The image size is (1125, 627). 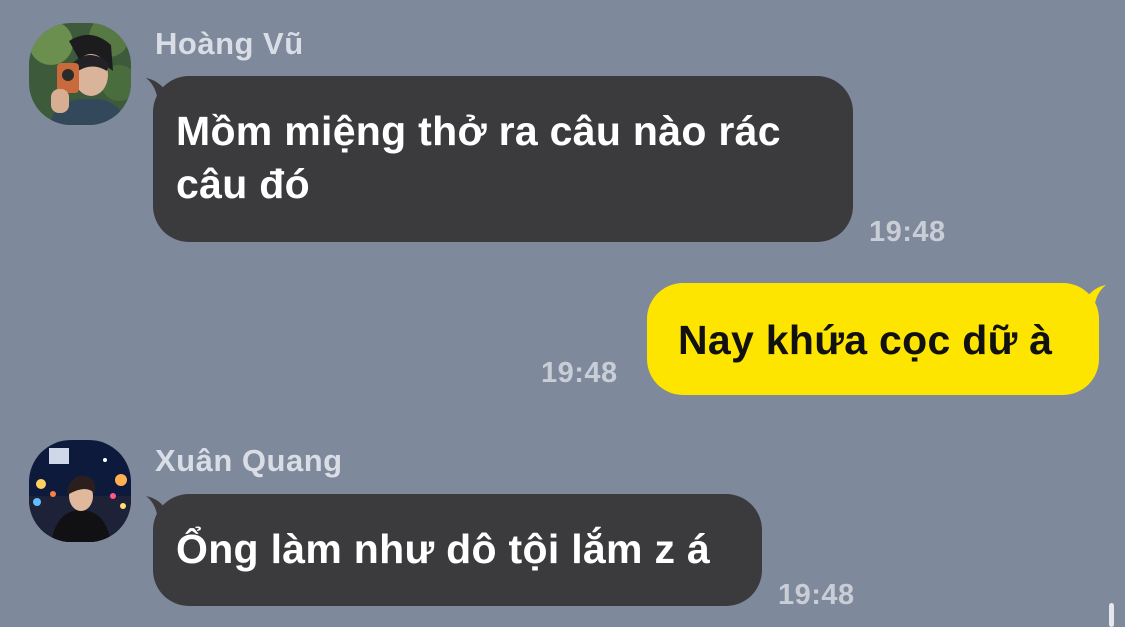 I want to click on sender-name: Hoàng Vũ, so click(x=229, y=43).